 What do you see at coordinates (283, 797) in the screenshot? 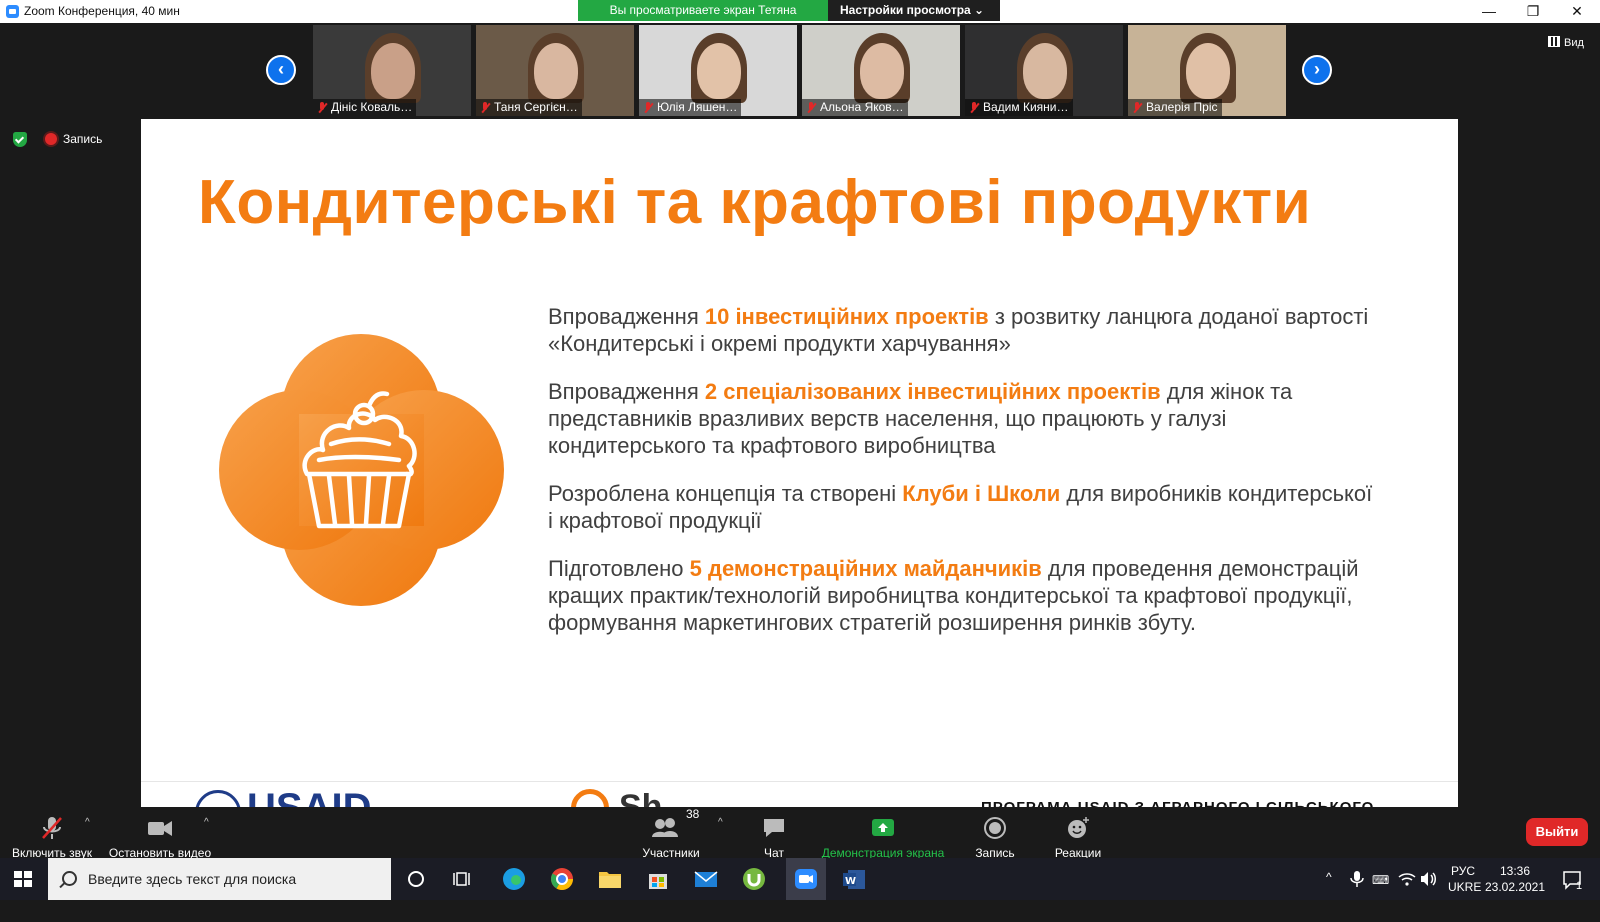
I see `usaid-logo: USAID` at bounding box center [283, 797].